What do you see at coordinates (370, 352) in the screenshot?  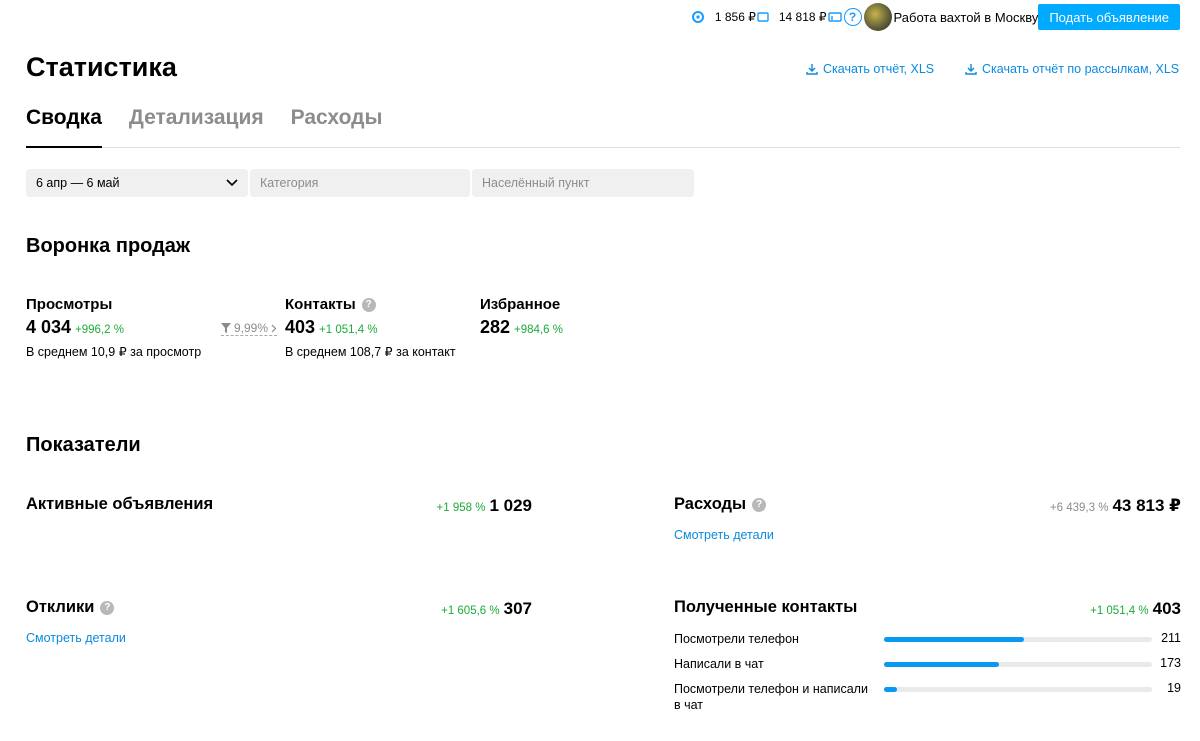 I see `contacts-avg: В среднем 108,7 ₽ за контакт` at bounding box center [370, 352].